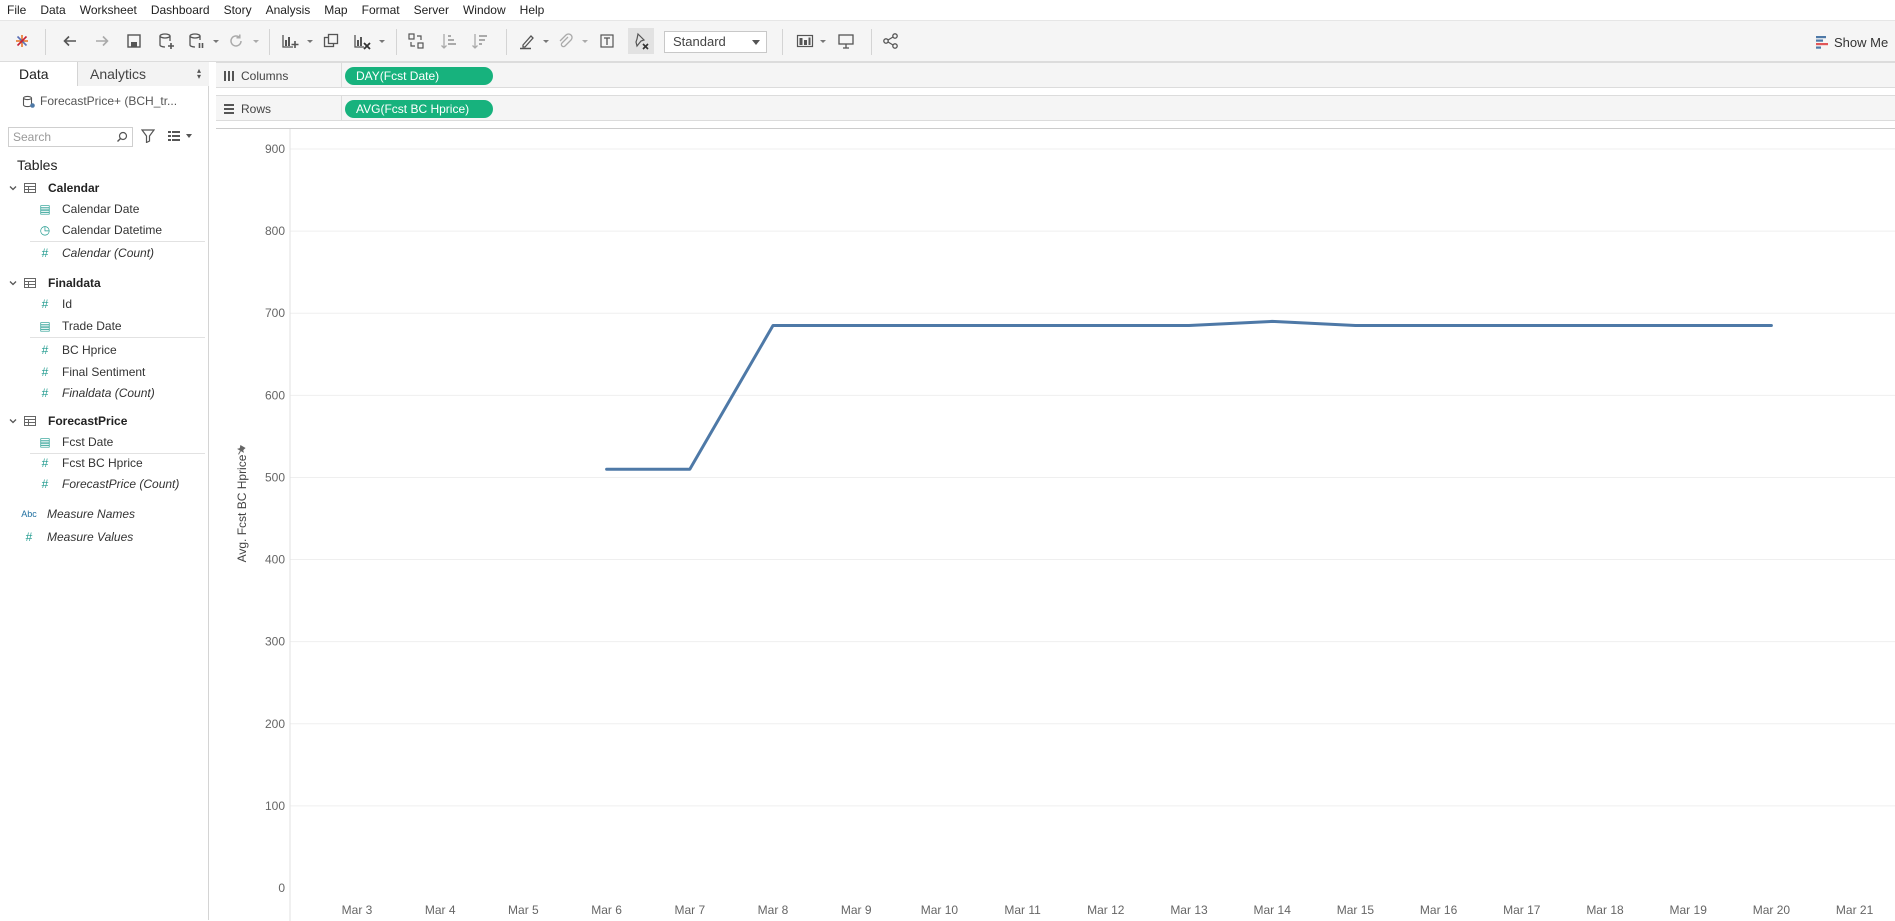 This screenshot has width=1895, height=921. Describe the element at coordinates (16, 10) in the screenshot. I see `menu-file: File` at that location.